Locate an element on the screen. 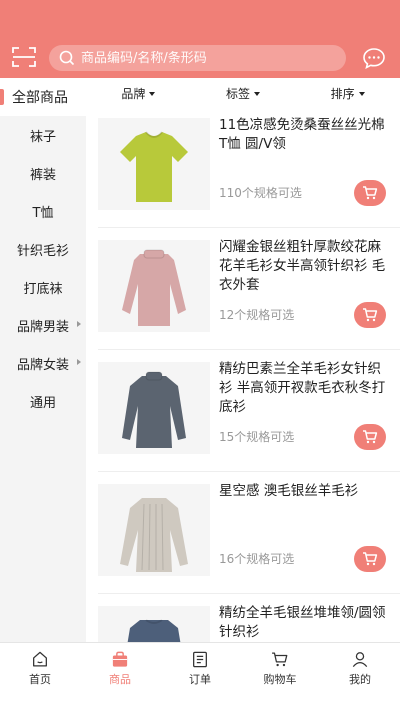 The width and height of the screenshot is (400, 711). sidebar-item-label: 裤装 is located at coordinates (42, 175).